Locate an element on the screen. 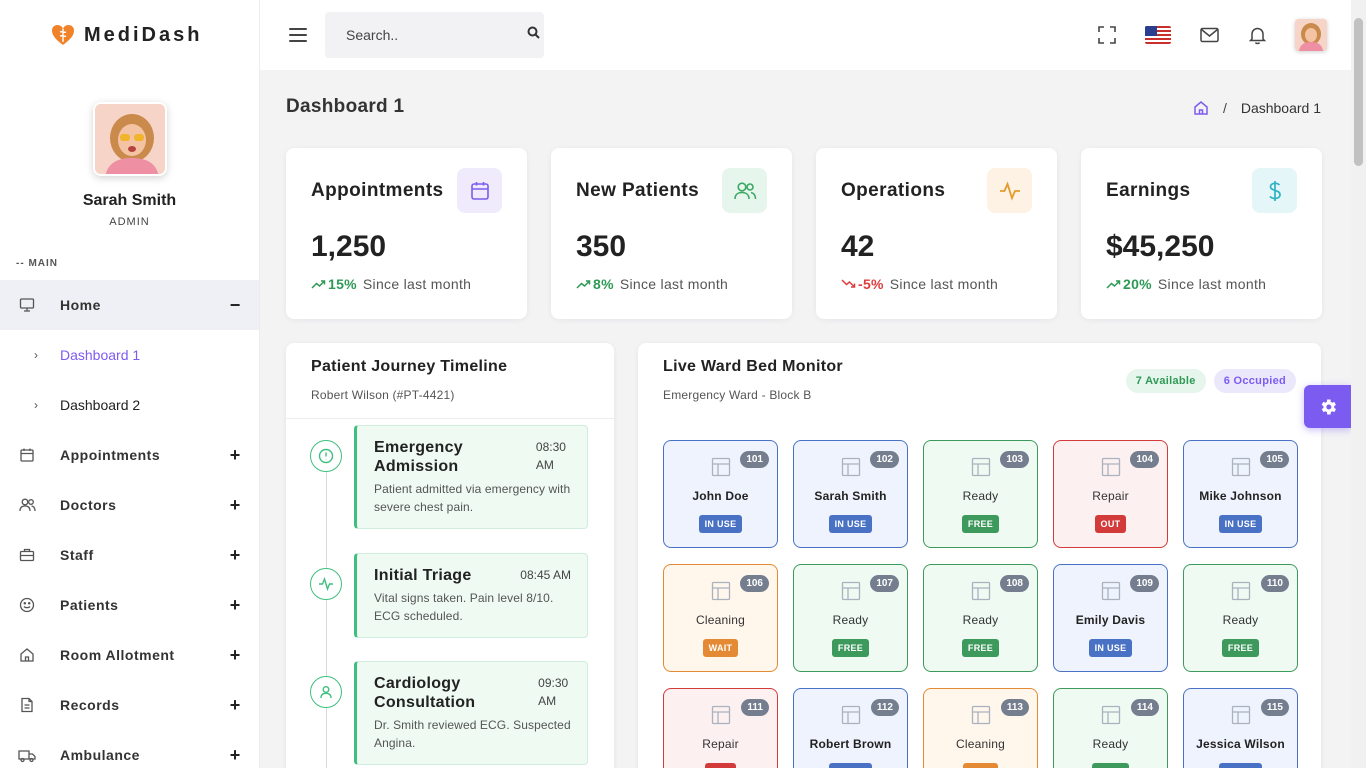  sidebar-item-ambulance: Ambulance + is located at coordinates (129, 749).